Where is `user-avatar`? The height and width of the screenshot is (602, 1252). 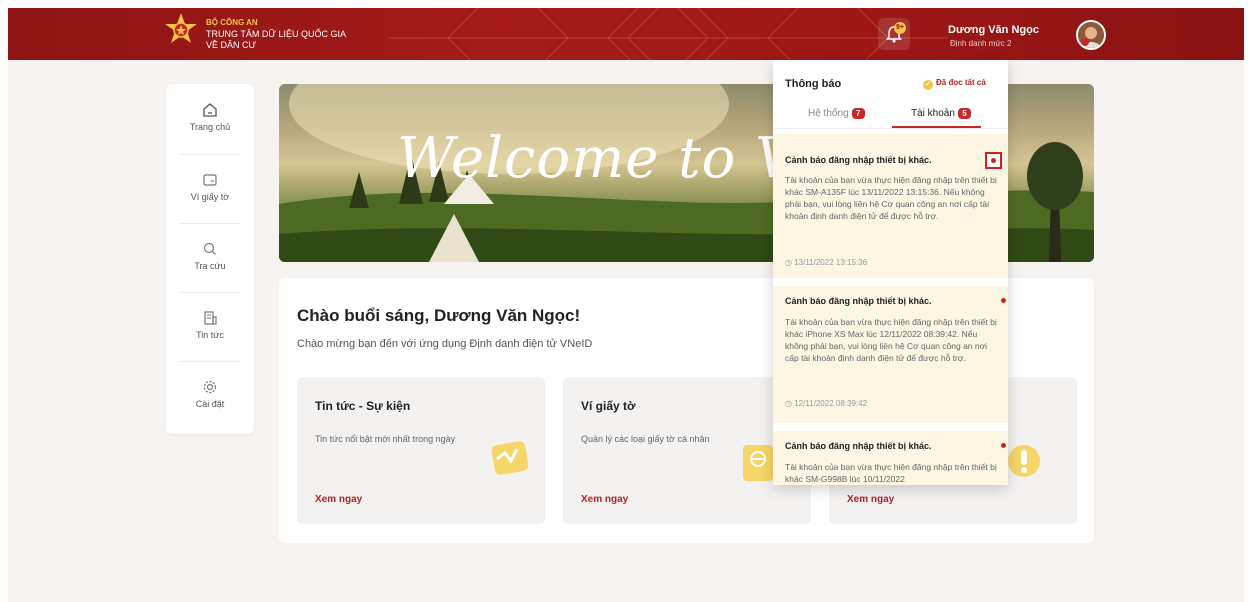
user-avatar is located at coordinates (1091, 35).